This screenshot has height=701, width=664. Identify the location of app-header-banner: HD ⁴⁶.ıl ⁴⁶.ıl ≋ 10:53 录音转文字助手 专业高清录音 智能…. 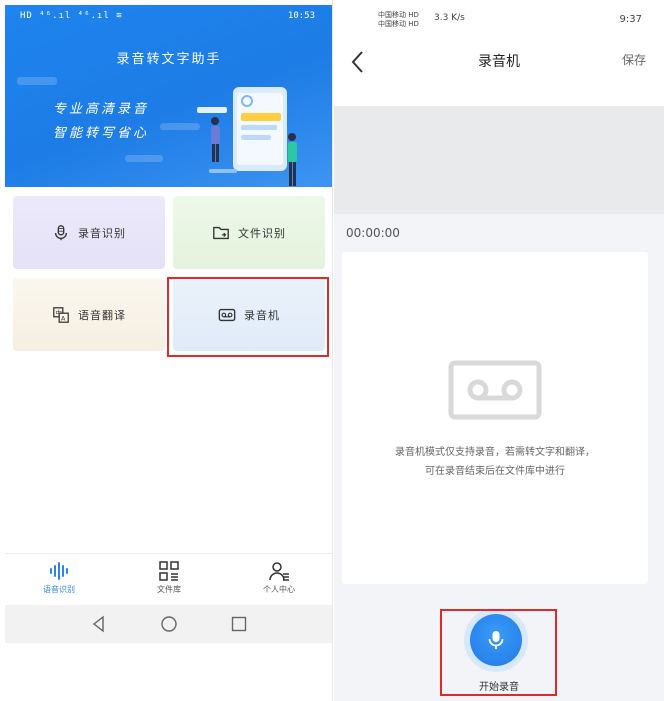
(168, 96).